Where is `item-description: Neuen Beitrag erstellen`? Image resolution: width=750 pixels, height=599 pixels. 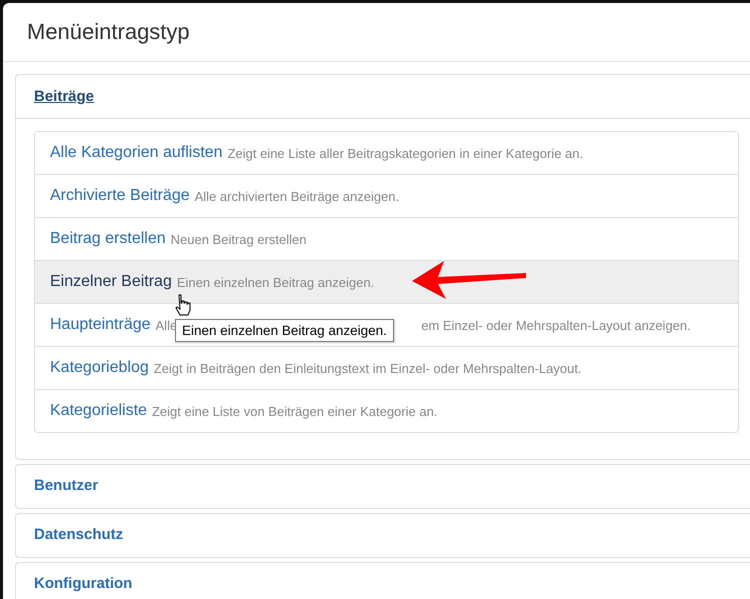
item-description: Neuen Beitrag erstellen is located at coordinates (238, 239).